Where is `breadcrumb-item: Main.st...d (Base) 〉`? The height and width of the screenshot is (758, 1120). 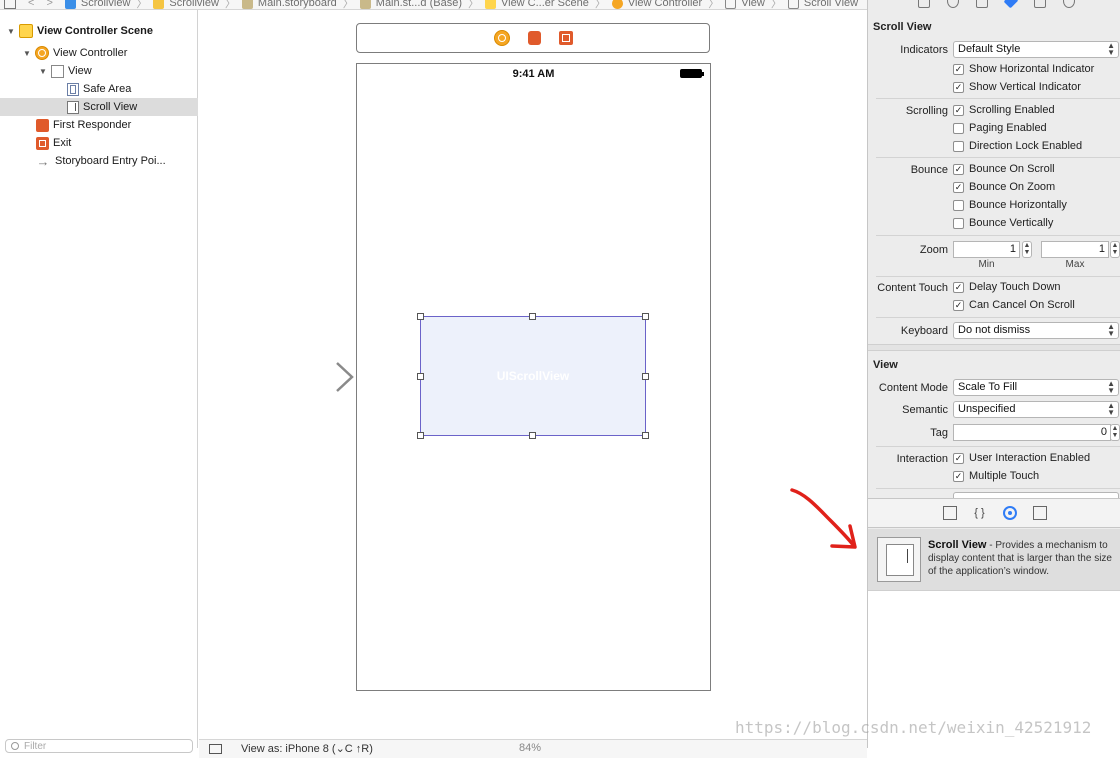 breadcrumb-item: Main.st...d (Base) 〉 is located at coordinates (419, 4).